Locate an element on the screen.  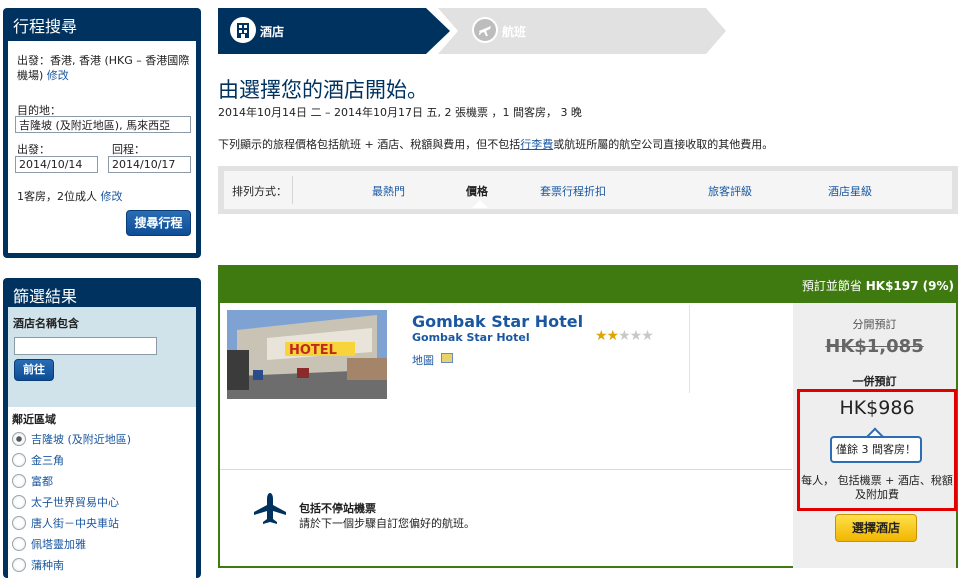
depart-date-input is located at coordinates (56, 164).